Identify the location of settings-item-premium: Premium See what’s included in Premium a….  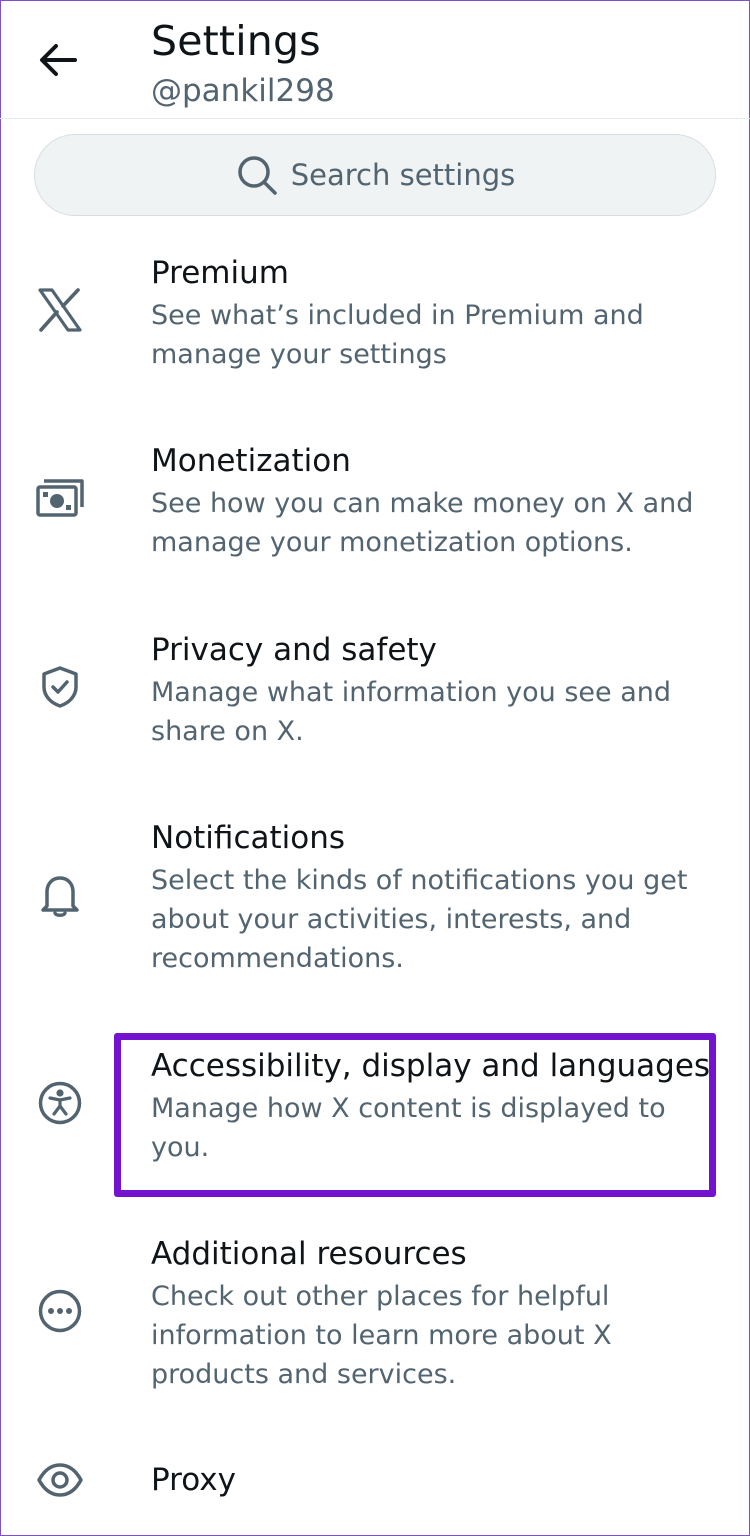
(375, 335).